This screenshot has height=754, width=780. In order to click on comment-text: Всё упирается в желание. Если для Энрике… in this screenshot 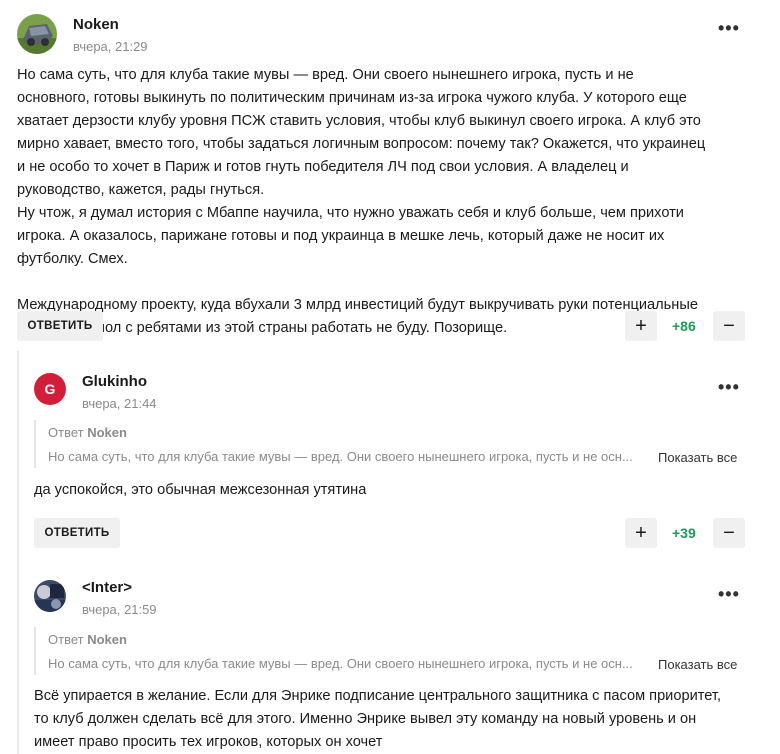, I will do `click(377, 719)`.